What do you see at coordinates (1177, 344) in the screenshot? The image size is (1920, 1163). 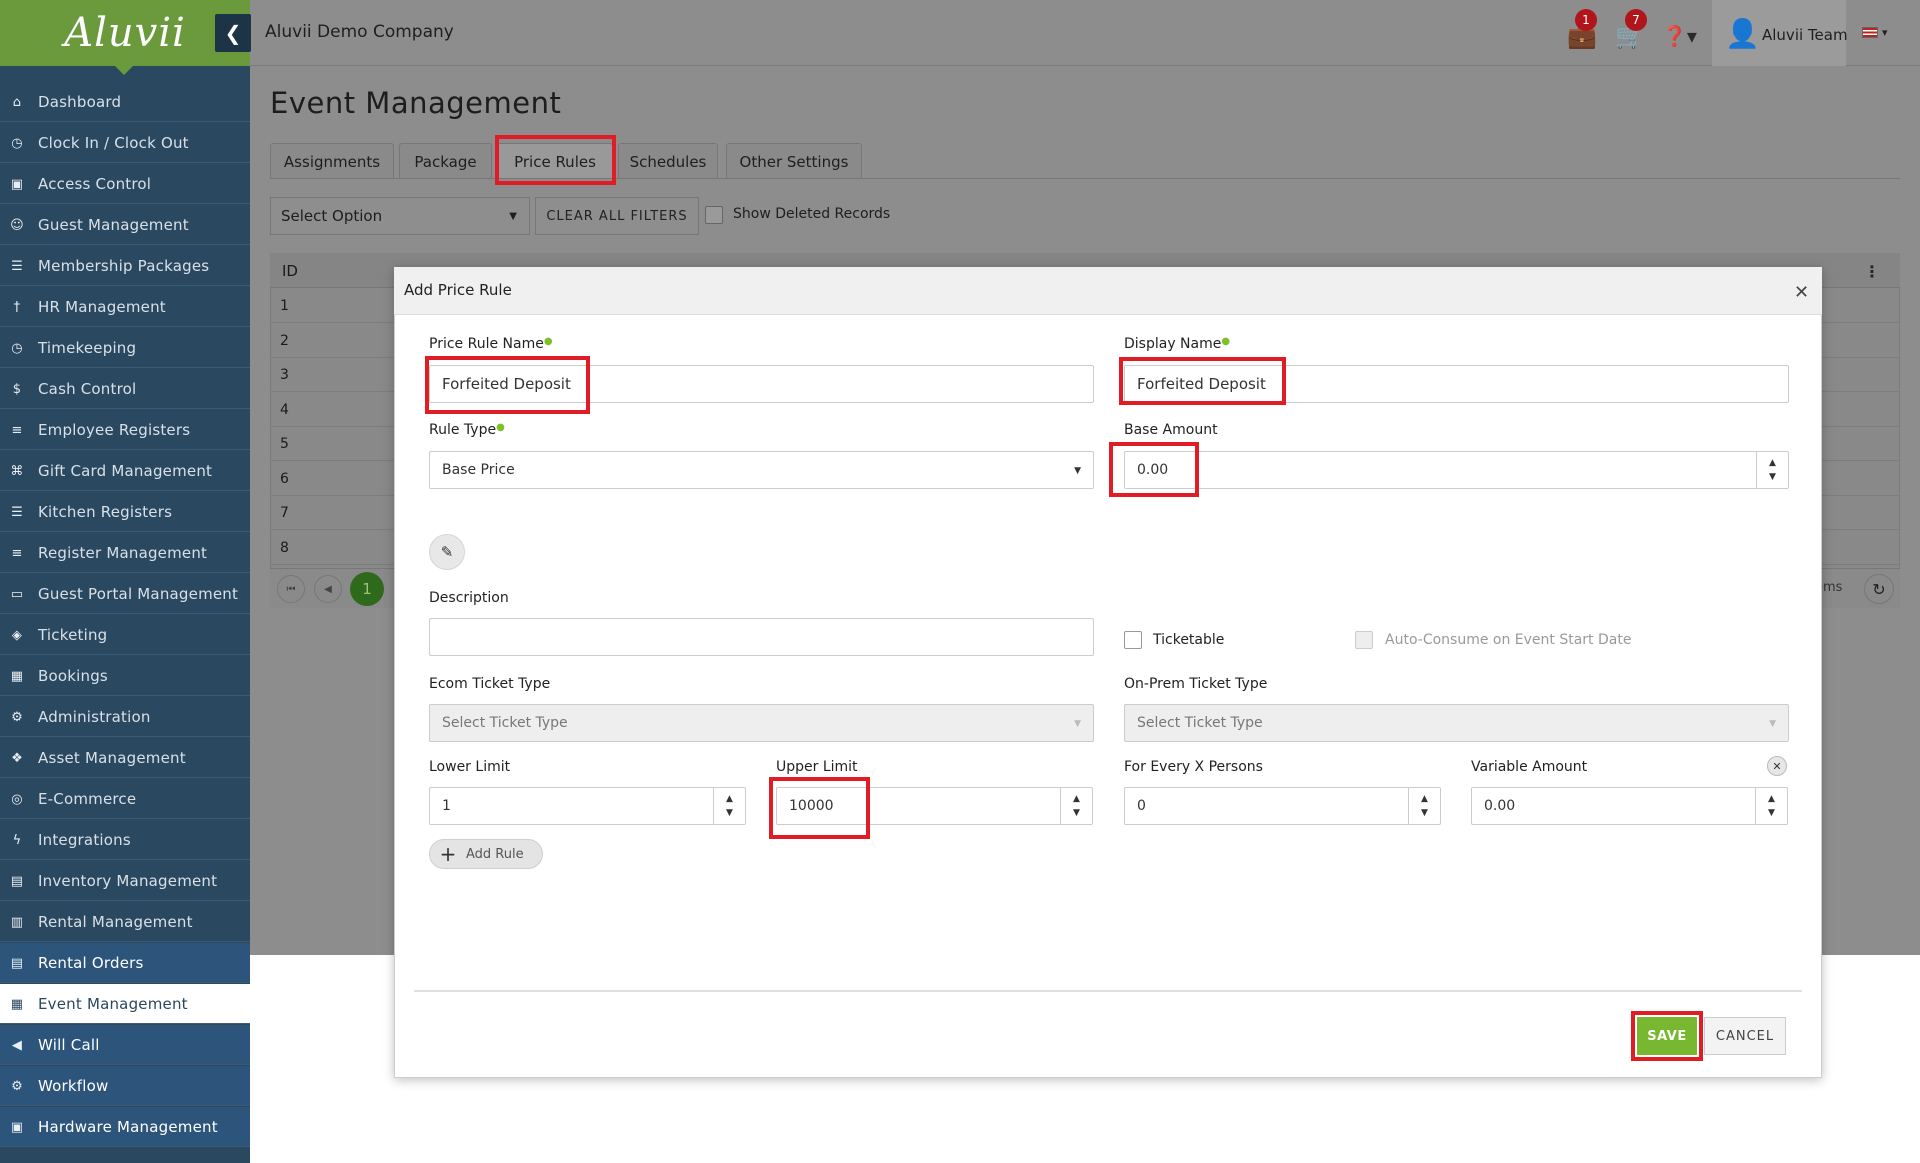 I see `display-name-label: Display Name●` at bounding box center [1177, 344].